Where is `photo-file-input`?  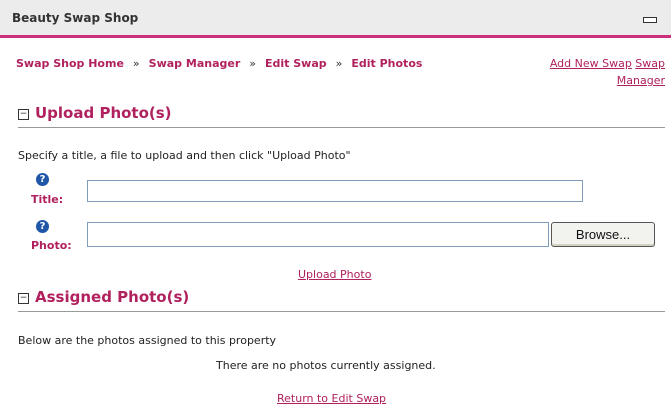 photo-file-input is located at coordinates (318, 234).